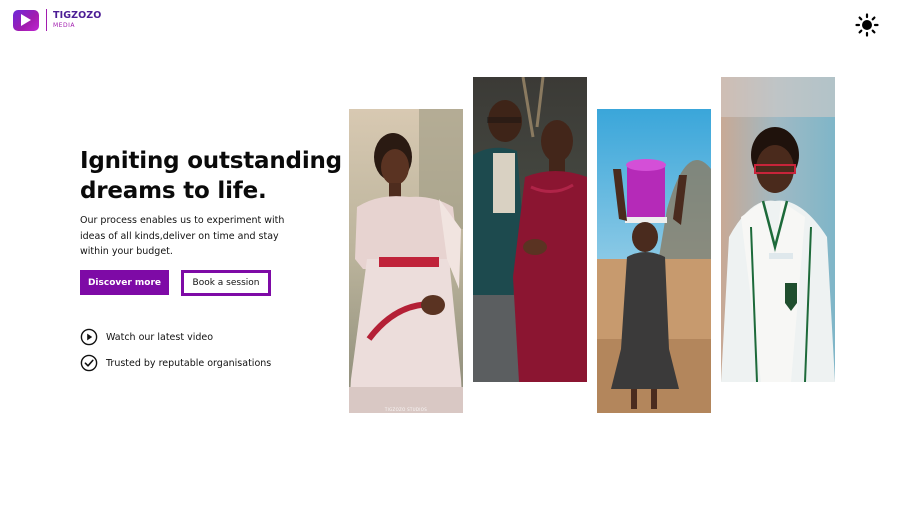 The height and width of the screenshot is (505, 915). What do you see at coordinates (778, 229) in the screenshot?
I see `student-in-uniform-photo` at bounding box center [778, 229].